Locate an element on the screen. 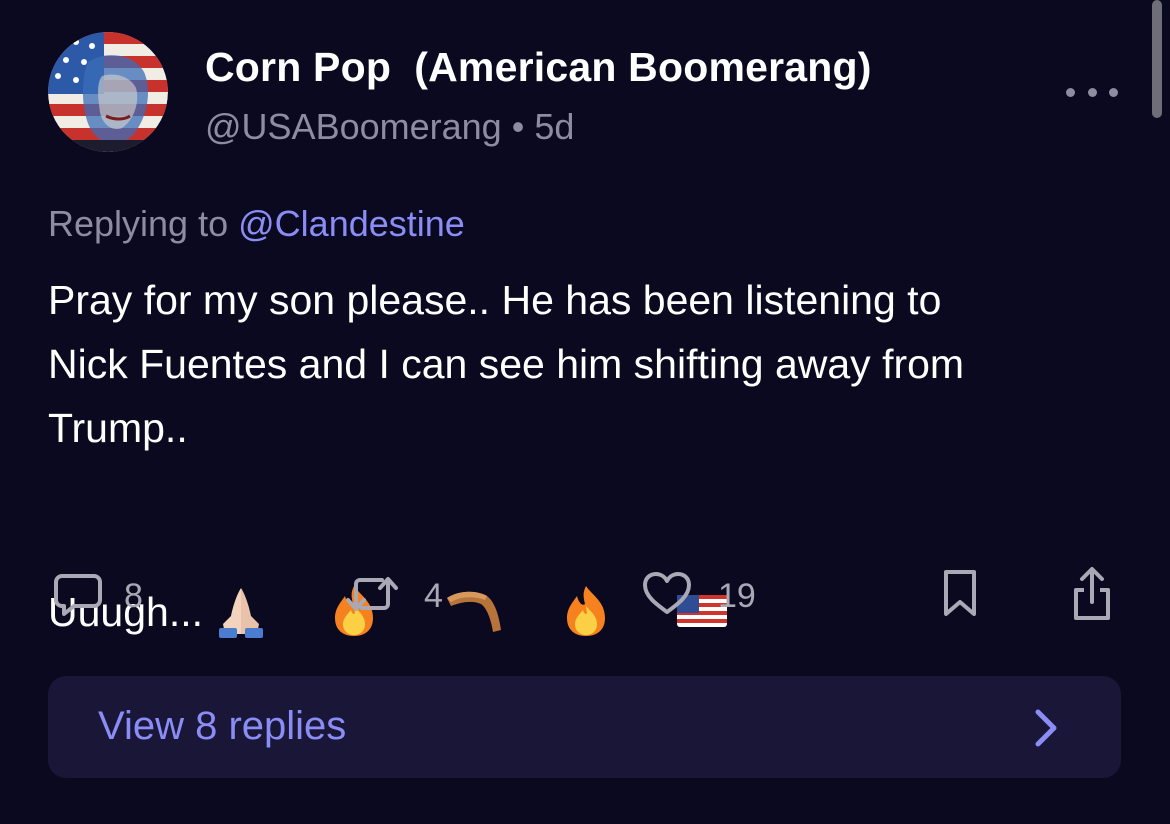 Image resolution: width=1170 pixels, height=824 pixels. action-bar: 8 4 19 is located at coordinates (585, 596).